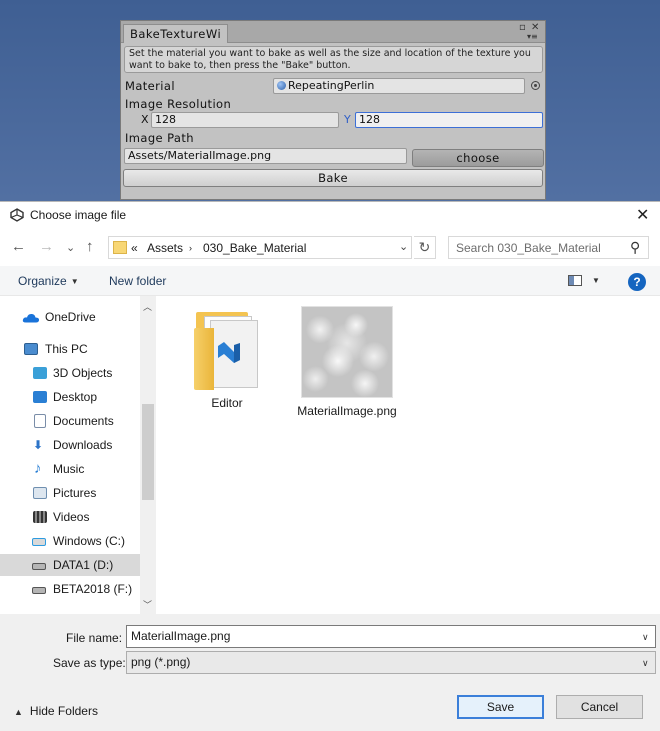 Image resolution: width=660 pixels, height=731 pixels. What do you see at coordinates (18, 712) in the screenshot?
I see `chevron-up-icon: ▲` at bounding box center [18, 712].